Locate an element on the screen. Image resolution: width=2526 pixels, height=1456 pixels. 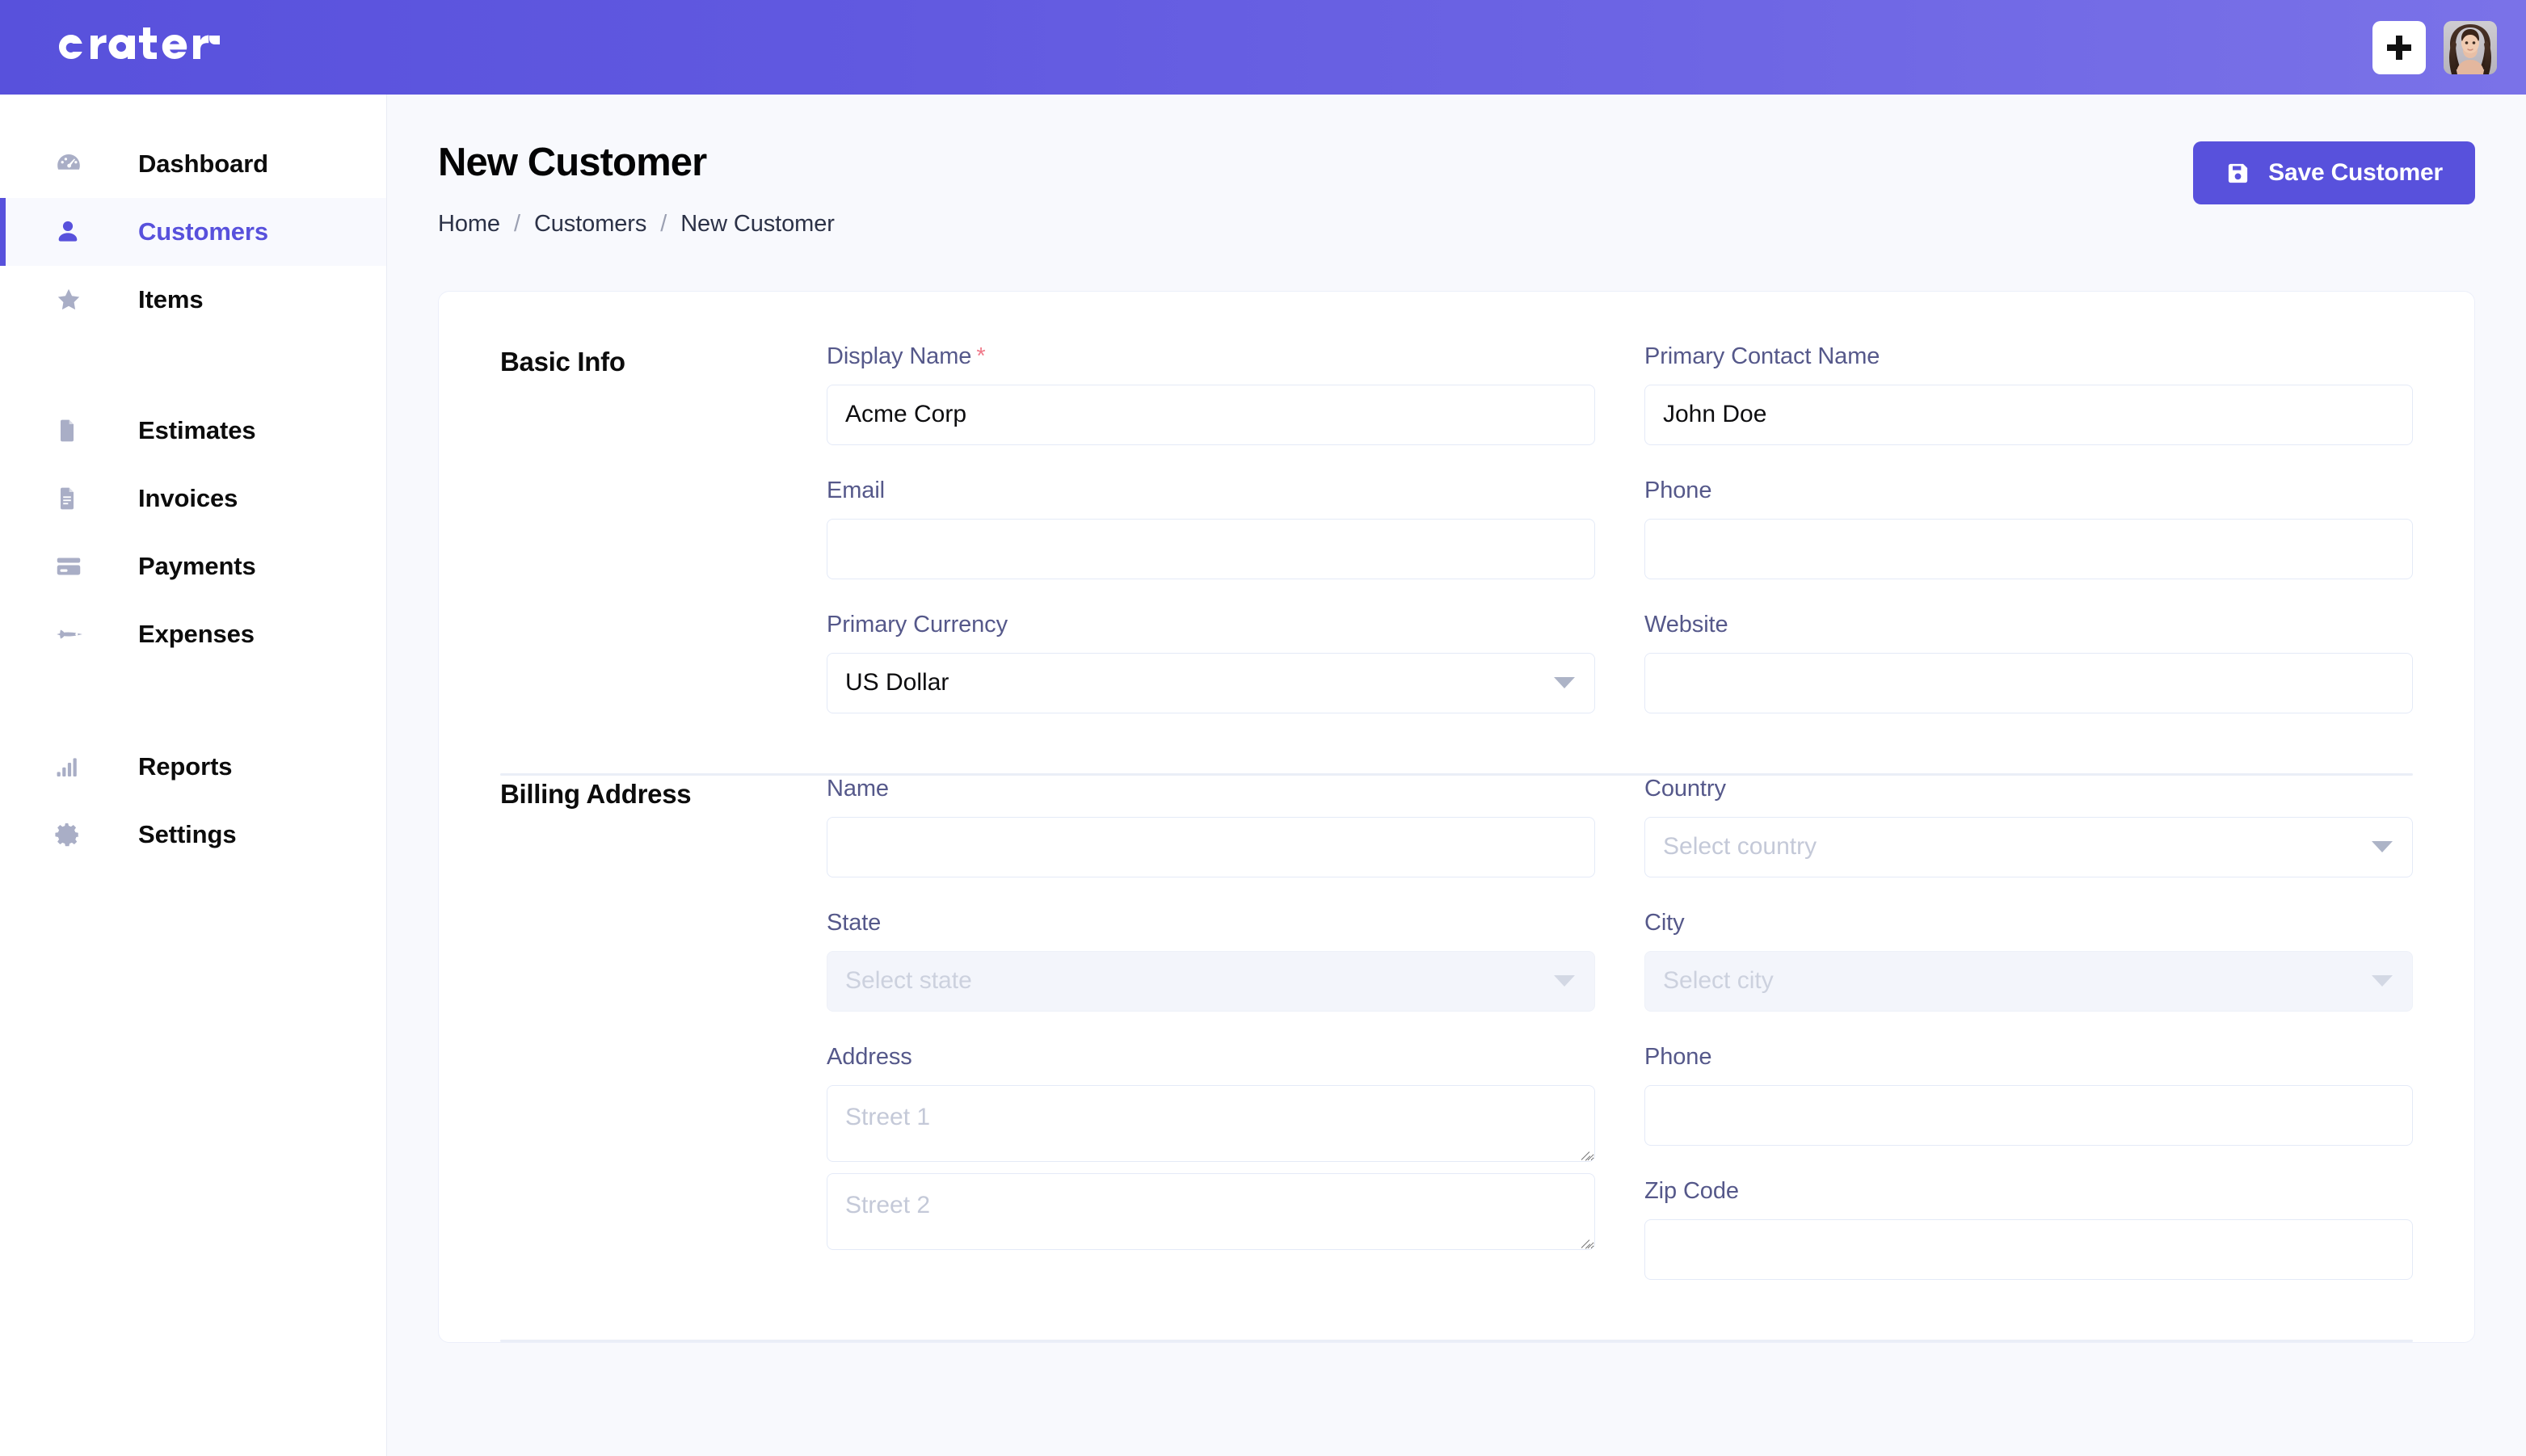
billing-address-lines-field: Address is located at coordinates (1211, 1152).